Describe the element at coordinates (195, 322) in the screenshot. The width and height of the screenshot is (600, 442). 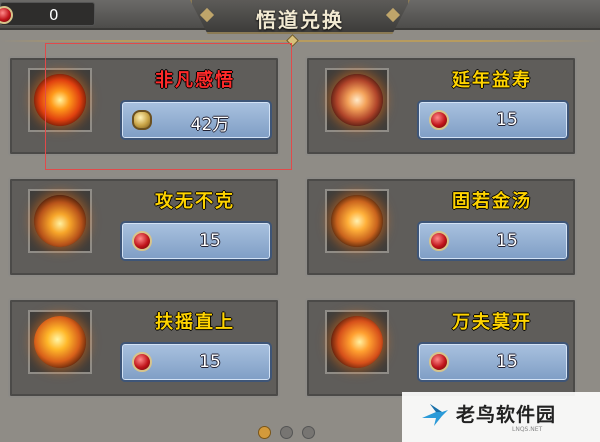
I see `item-name: 扶摇直上` at that location.